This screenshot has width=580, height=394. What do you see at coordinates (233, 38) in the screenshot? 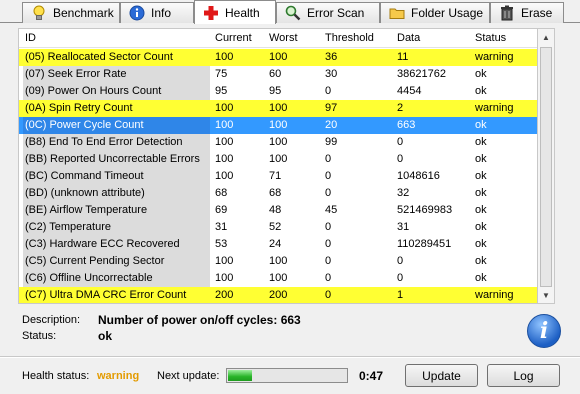
I see `column-header-current: Current` at bounding box center [233, 38].